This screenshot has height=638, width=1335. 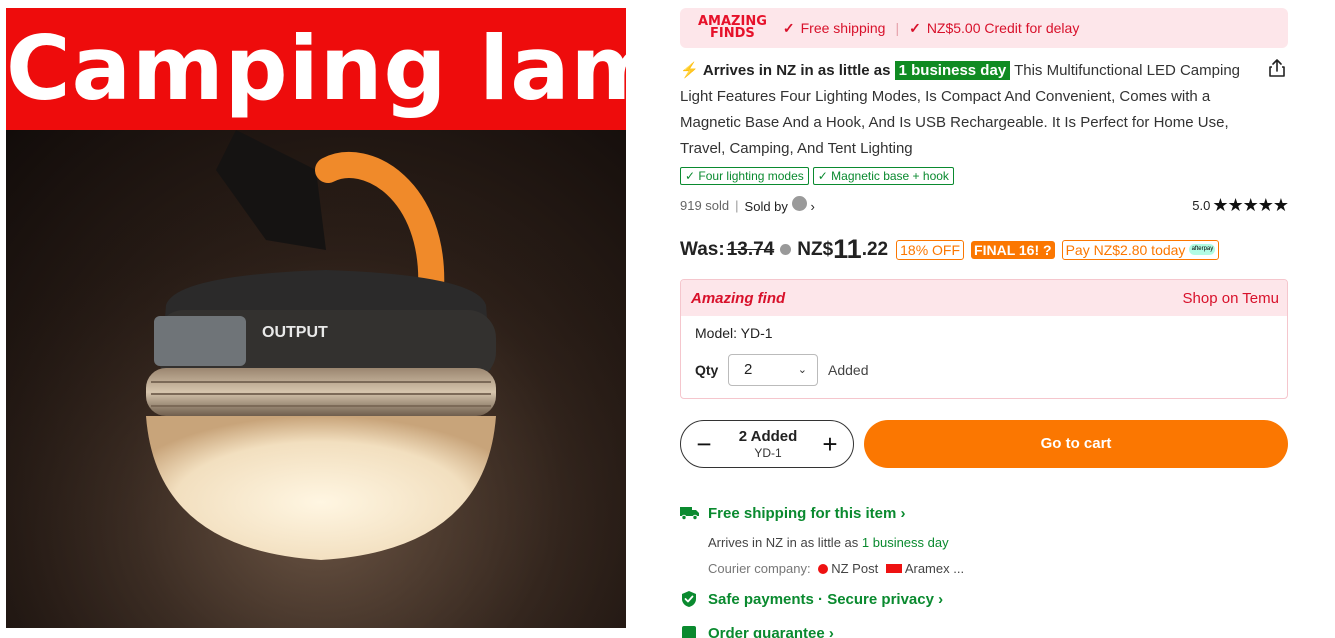 What do you see at coordinates (799, 203) in the screenshot?
I see `seller-avatar` at bounding box center [799, 203].